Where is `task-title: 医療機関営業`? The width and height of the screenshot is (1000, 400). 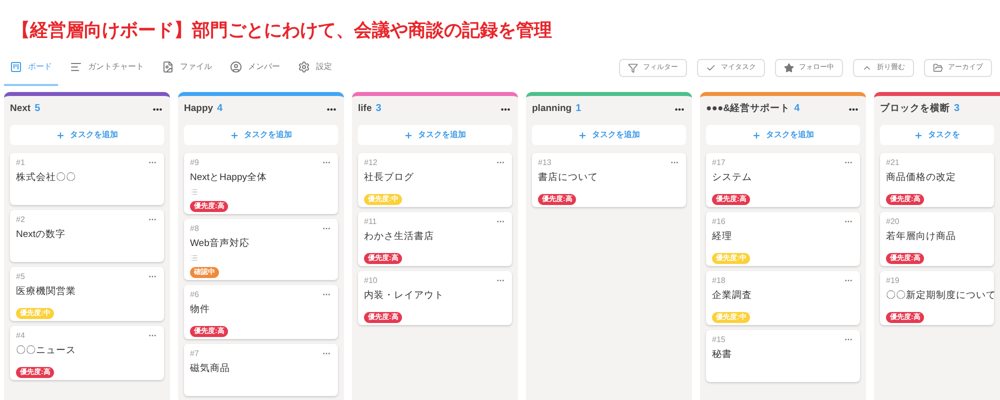 task-title: 医療機関営業 is located at coordinates (46, 291).